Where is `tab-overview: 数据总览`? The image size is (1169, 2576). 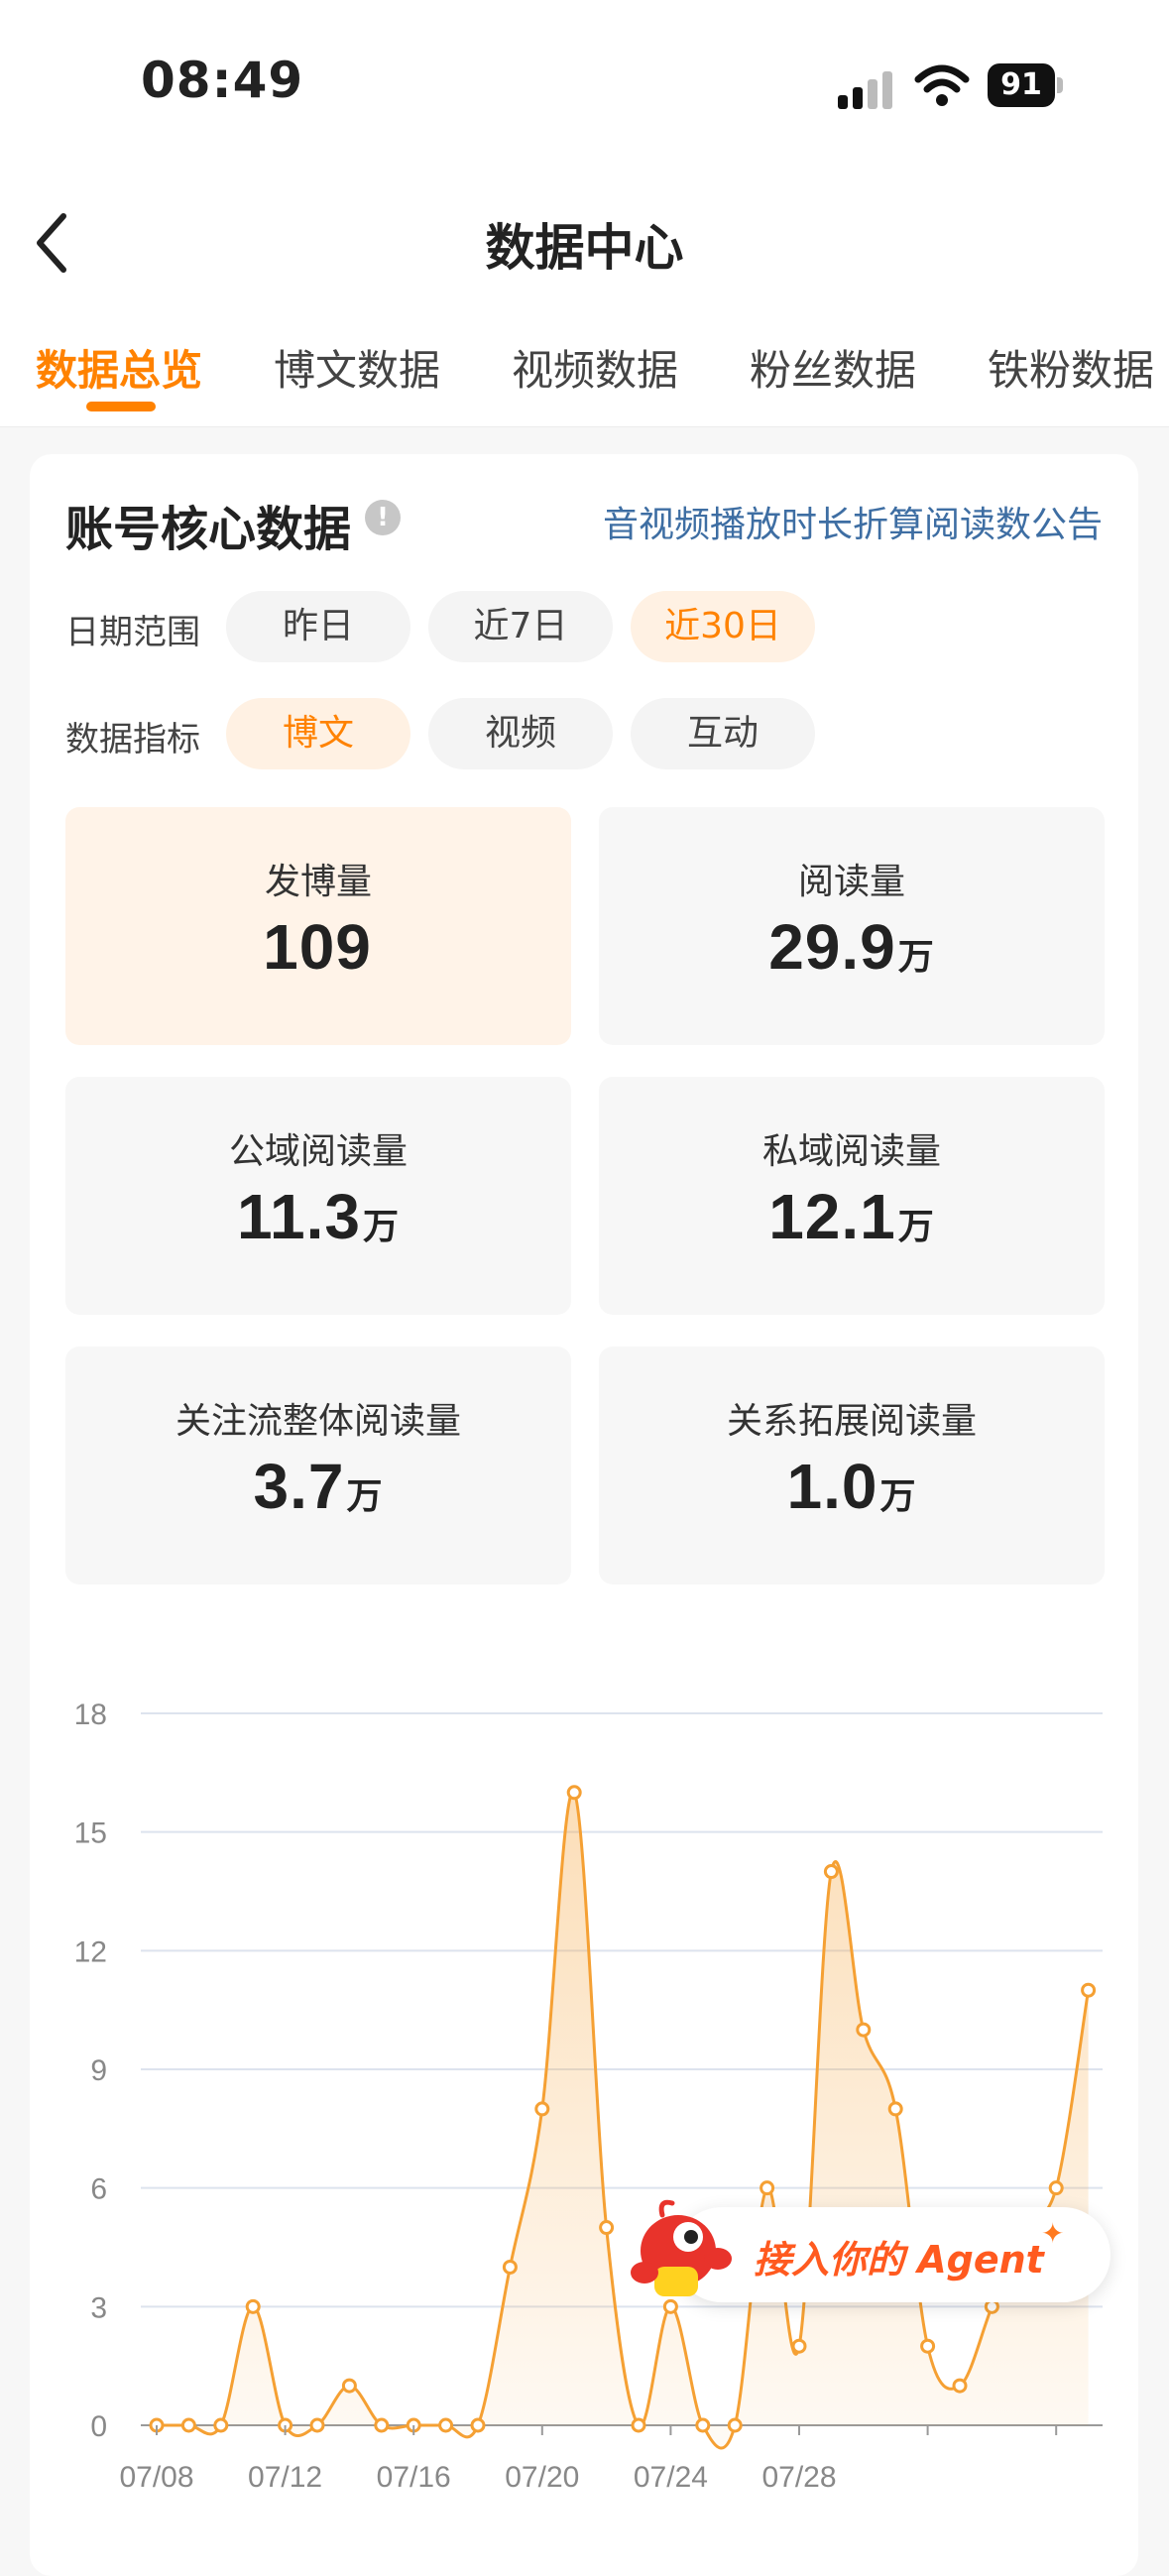 tab-overview: 数据总览 is located at coordinates (119, 367).